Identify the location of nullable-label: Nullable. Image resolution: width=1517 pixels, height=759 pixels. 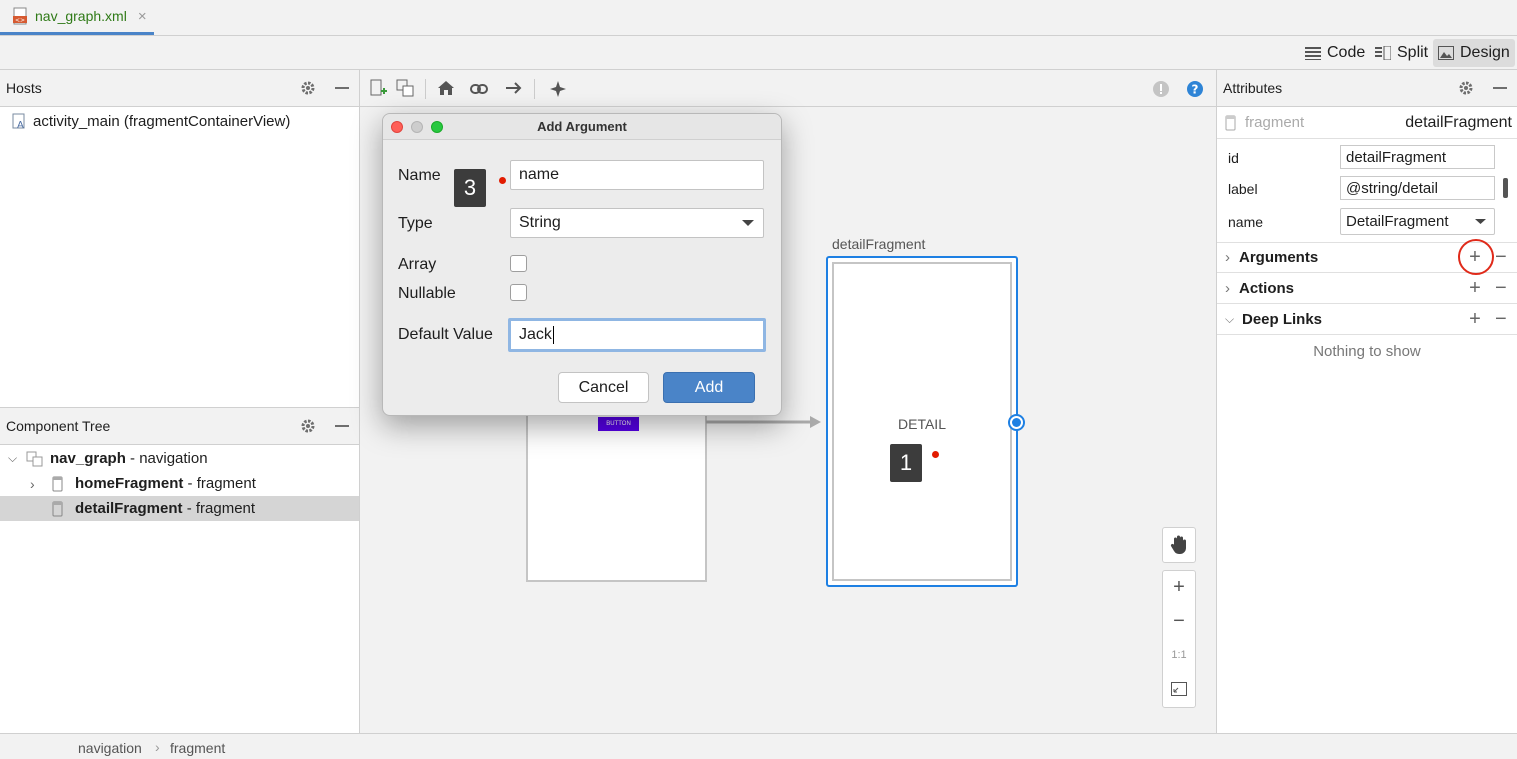
(427, 293).